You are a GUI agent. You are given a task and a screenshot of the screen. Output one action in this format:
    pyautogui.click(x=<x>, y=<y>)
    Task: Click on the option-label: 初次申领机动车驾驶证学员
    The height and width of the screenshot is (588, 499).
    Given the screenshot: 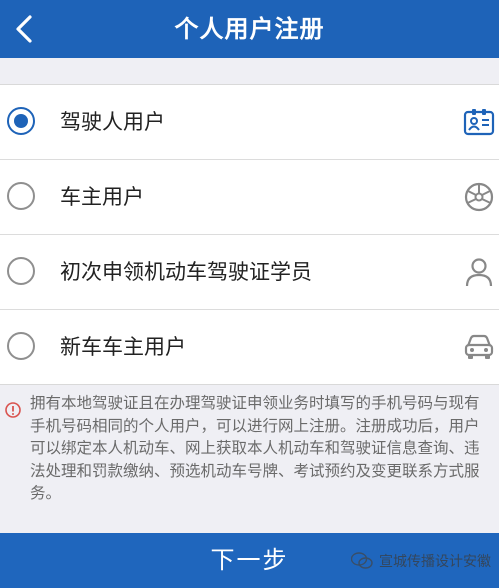 What is the action you would take?
    pyautogui.click(x=186, y=272)
    